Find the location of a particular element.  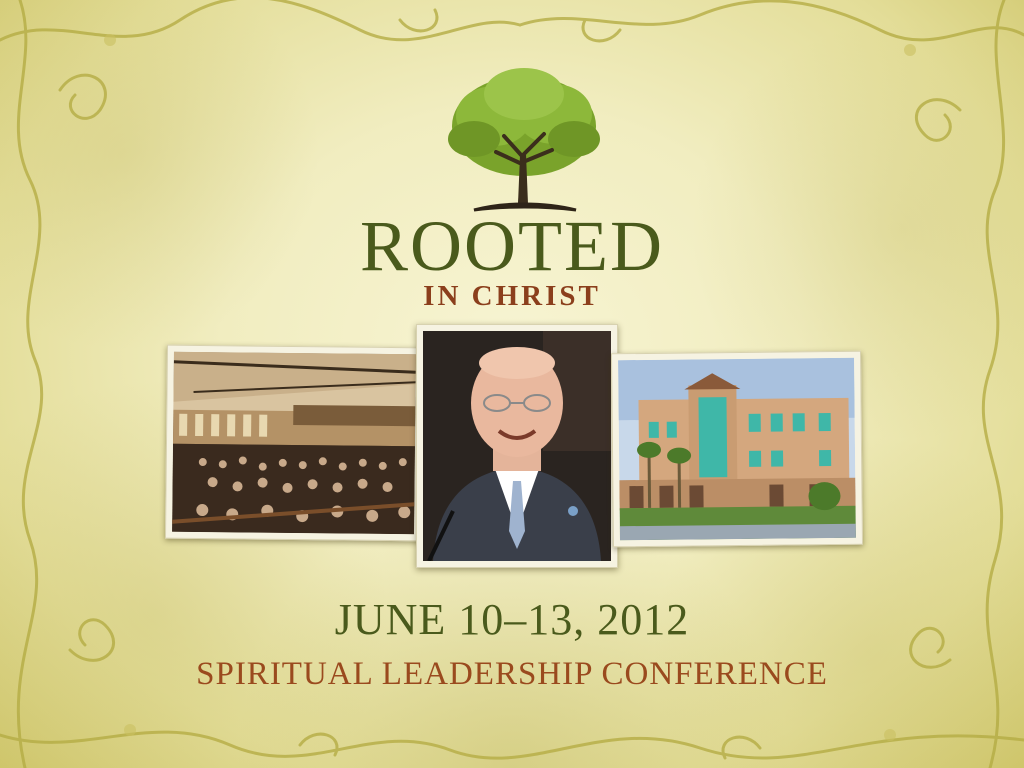

auditorium-image is located at coordinates (294, 443).